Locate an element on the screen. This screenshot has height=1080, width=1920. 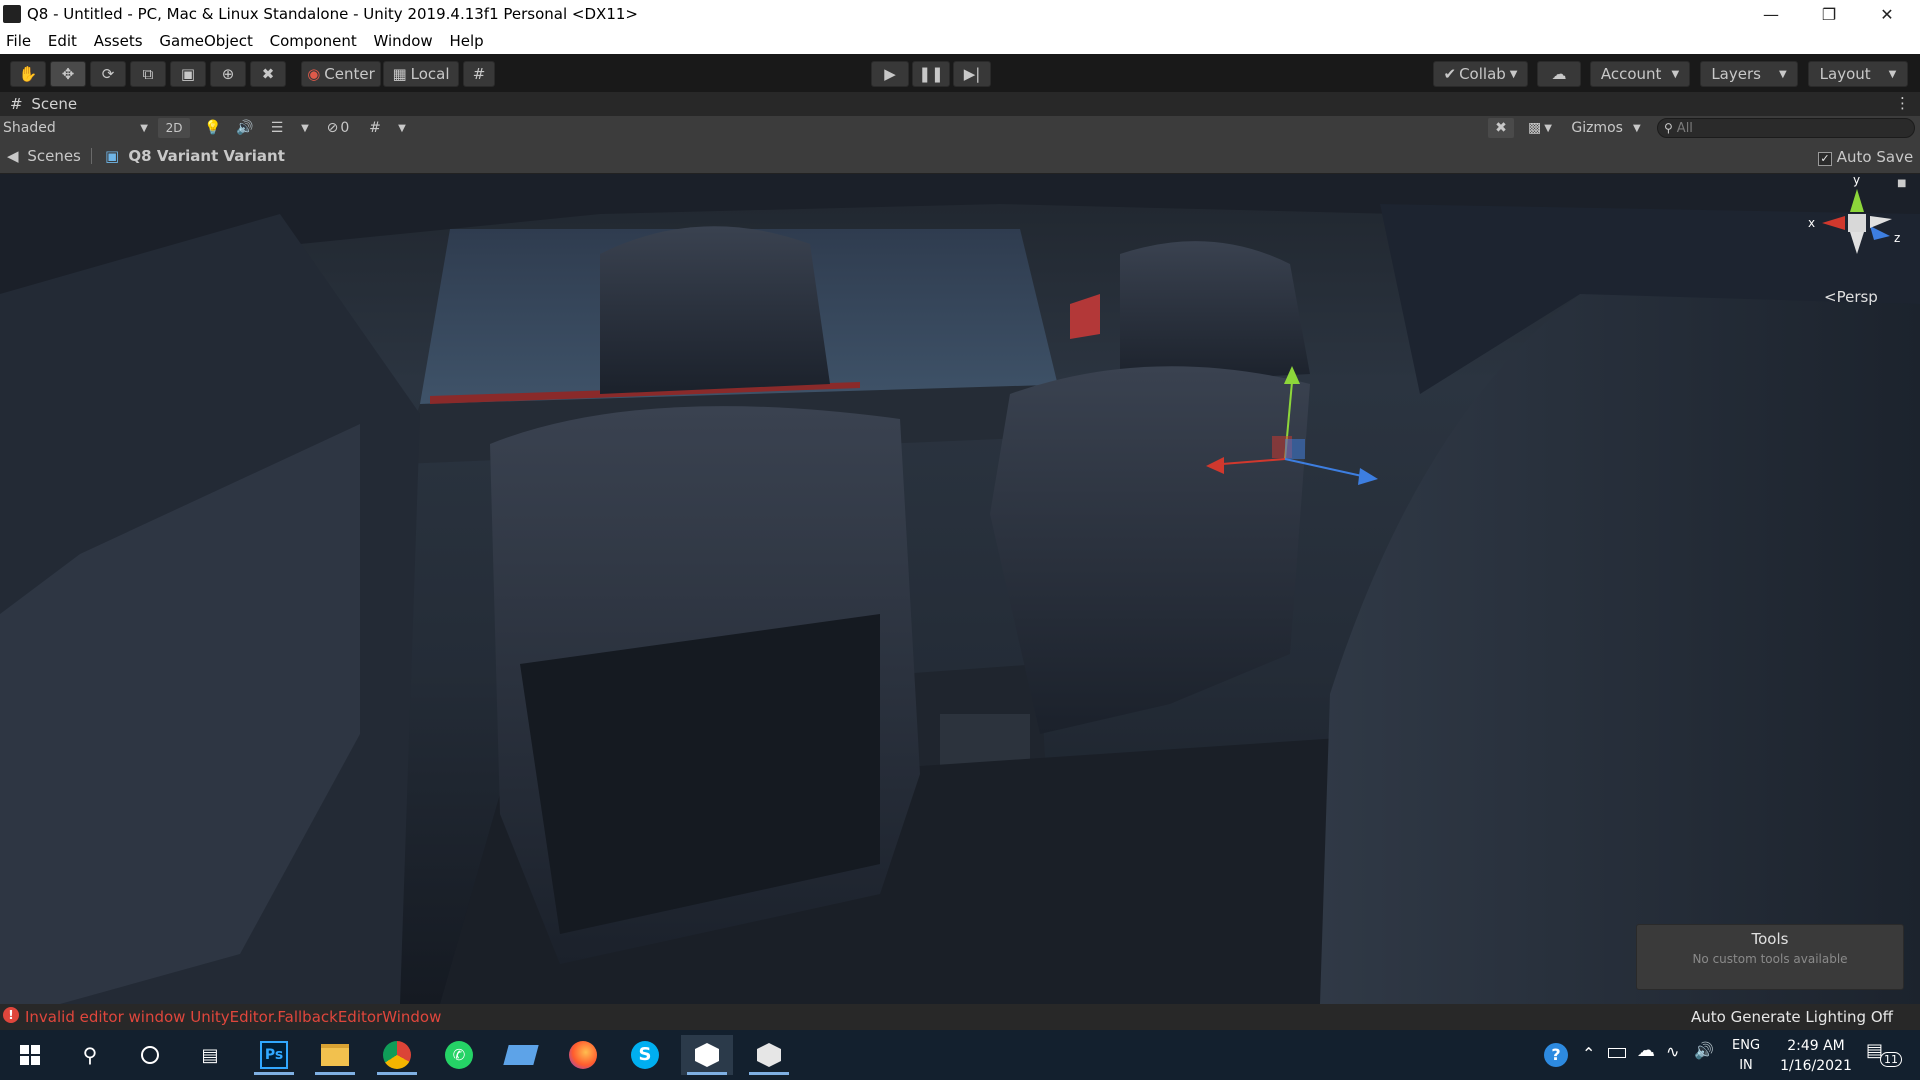
collab-button: ✔ Collab ▼ is located at coordinates (1480, 74).